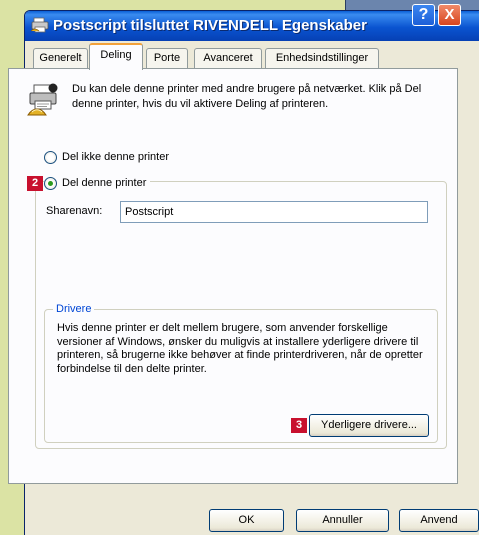 This screenshot has height=535, width=479. I want to click on radio-button, so click(50, 157).